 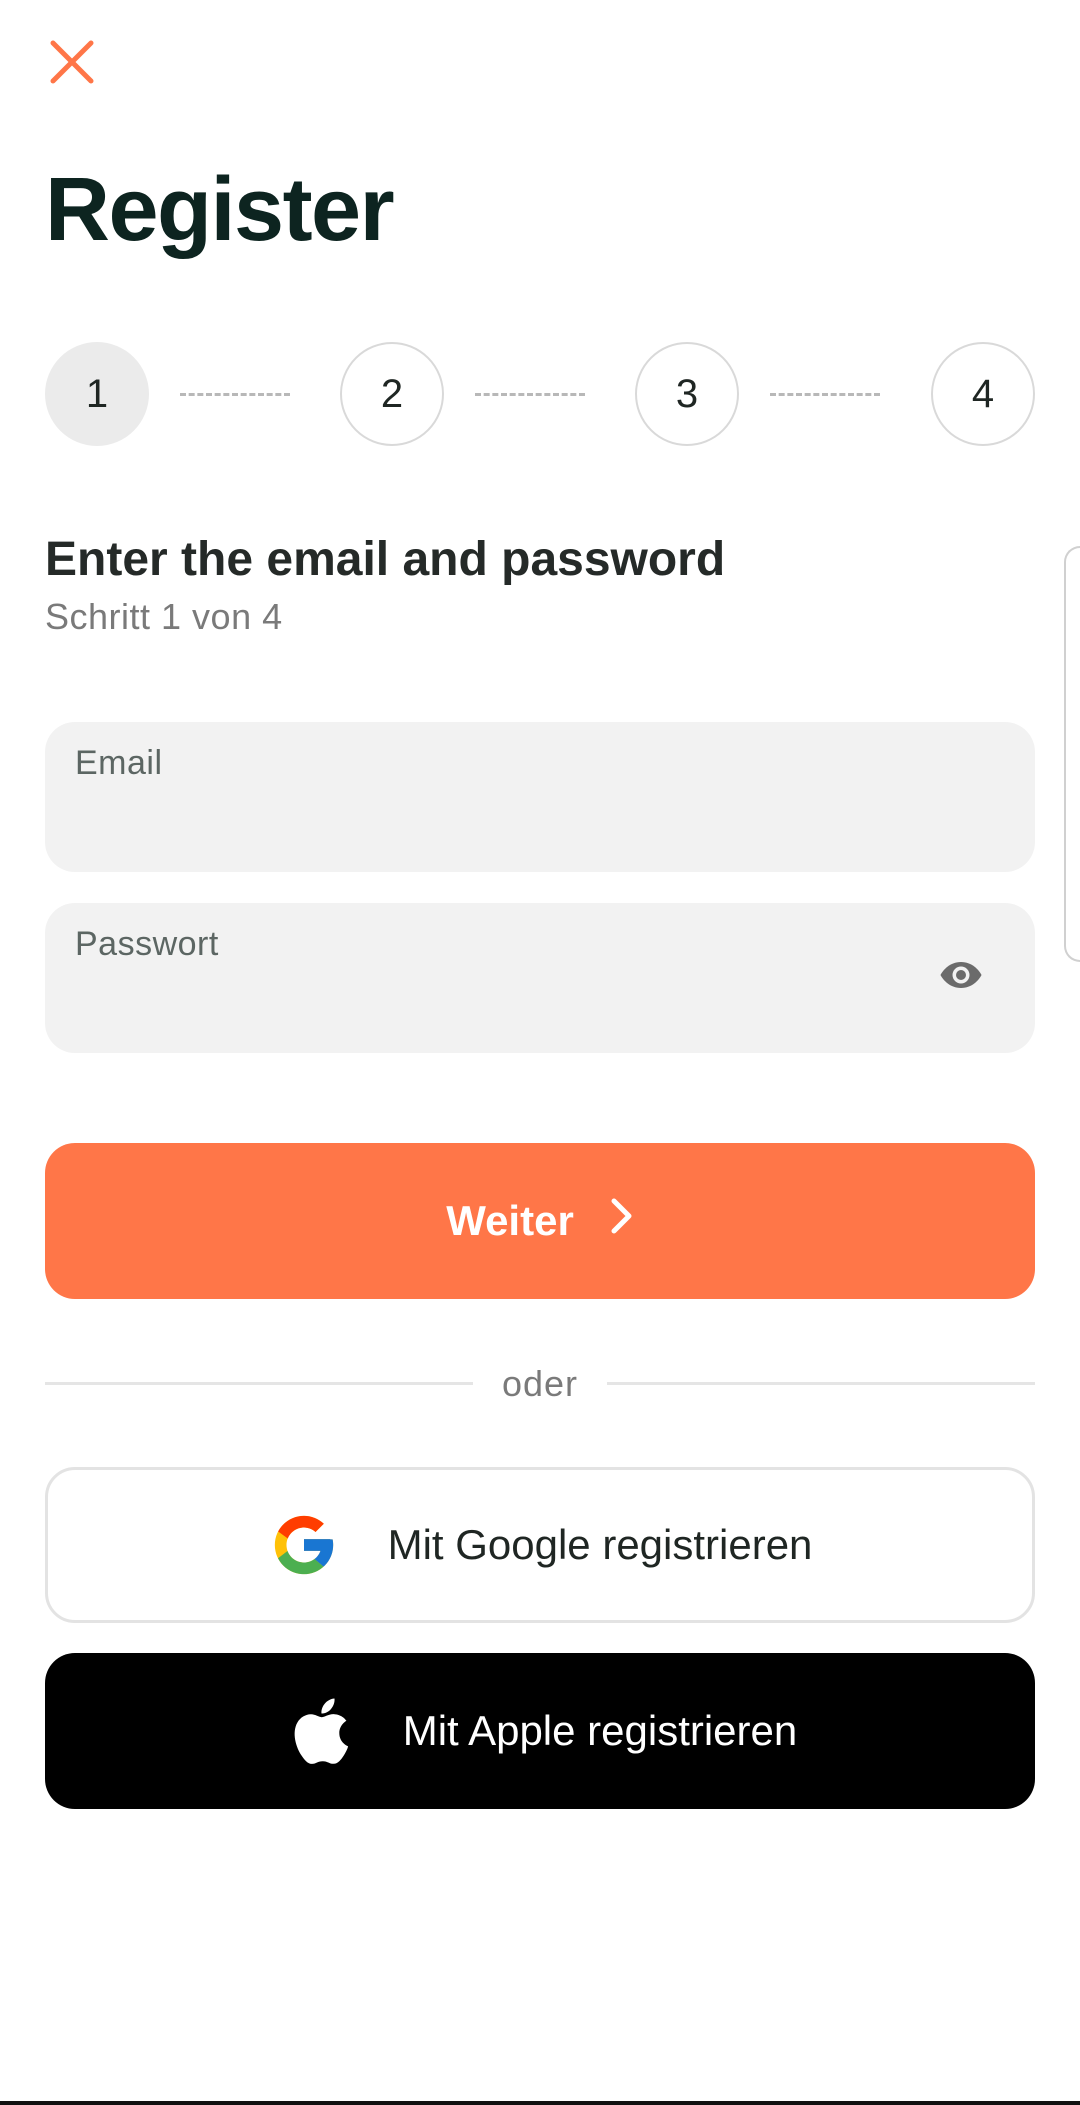 I want to click on close-icon, so click(x=72, y=64).